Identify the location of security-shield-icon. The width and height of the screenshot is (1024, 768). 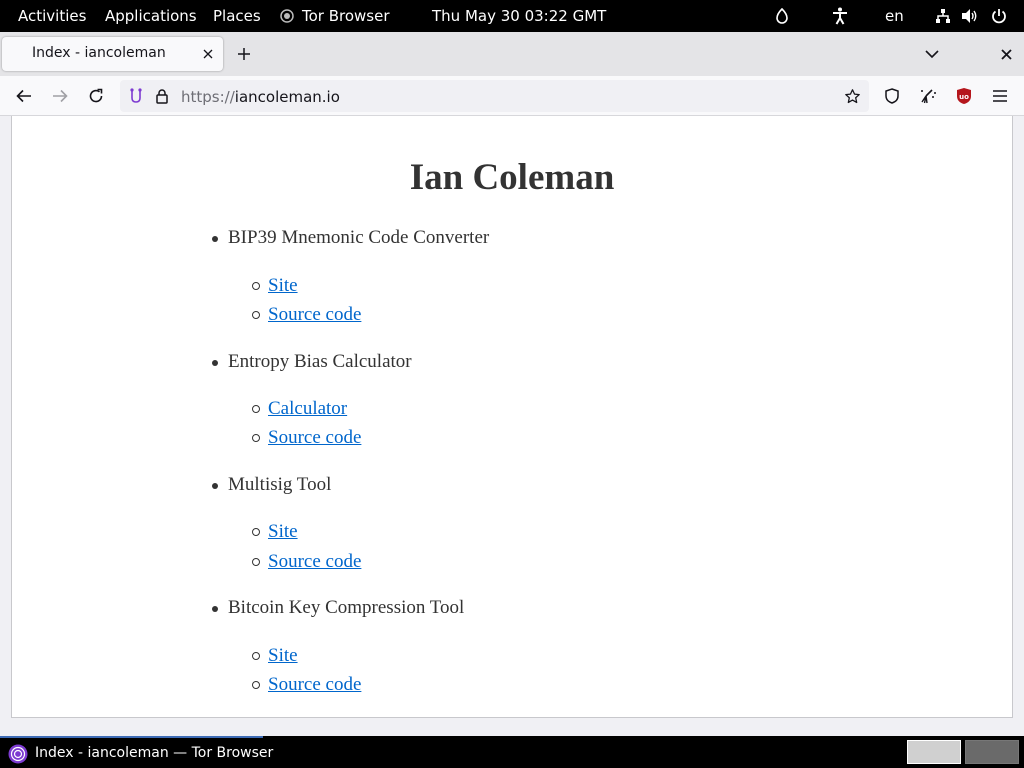
(892, 96).